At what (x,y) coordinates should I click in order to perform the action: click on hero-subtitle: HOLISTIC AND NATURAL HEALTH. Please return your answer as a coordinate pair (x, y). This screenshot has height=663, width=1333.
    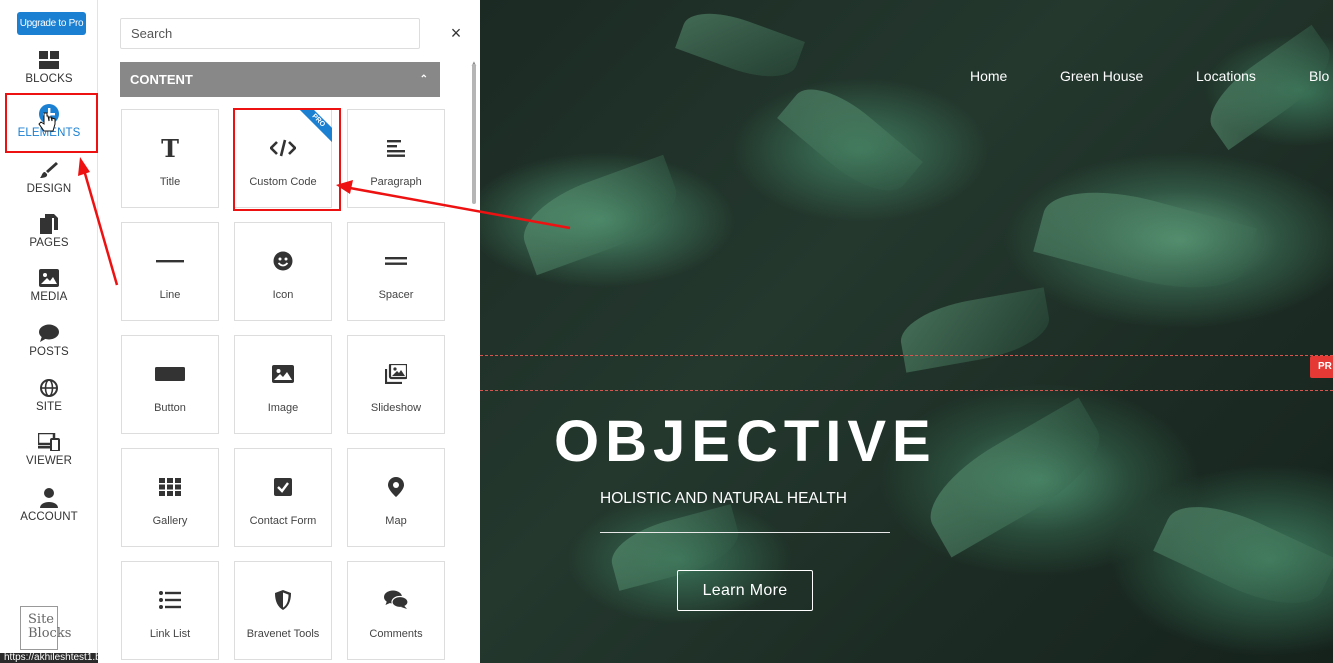
    Looking at the image, I should click on (723, 498).